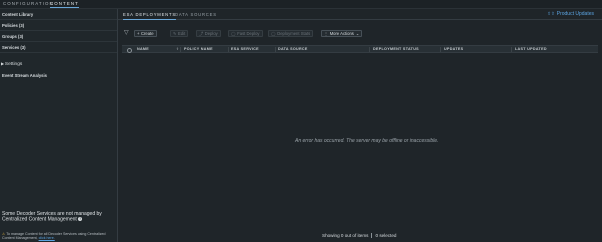  I want to click on edit-button: ✎ Edit, so click(179, 33).